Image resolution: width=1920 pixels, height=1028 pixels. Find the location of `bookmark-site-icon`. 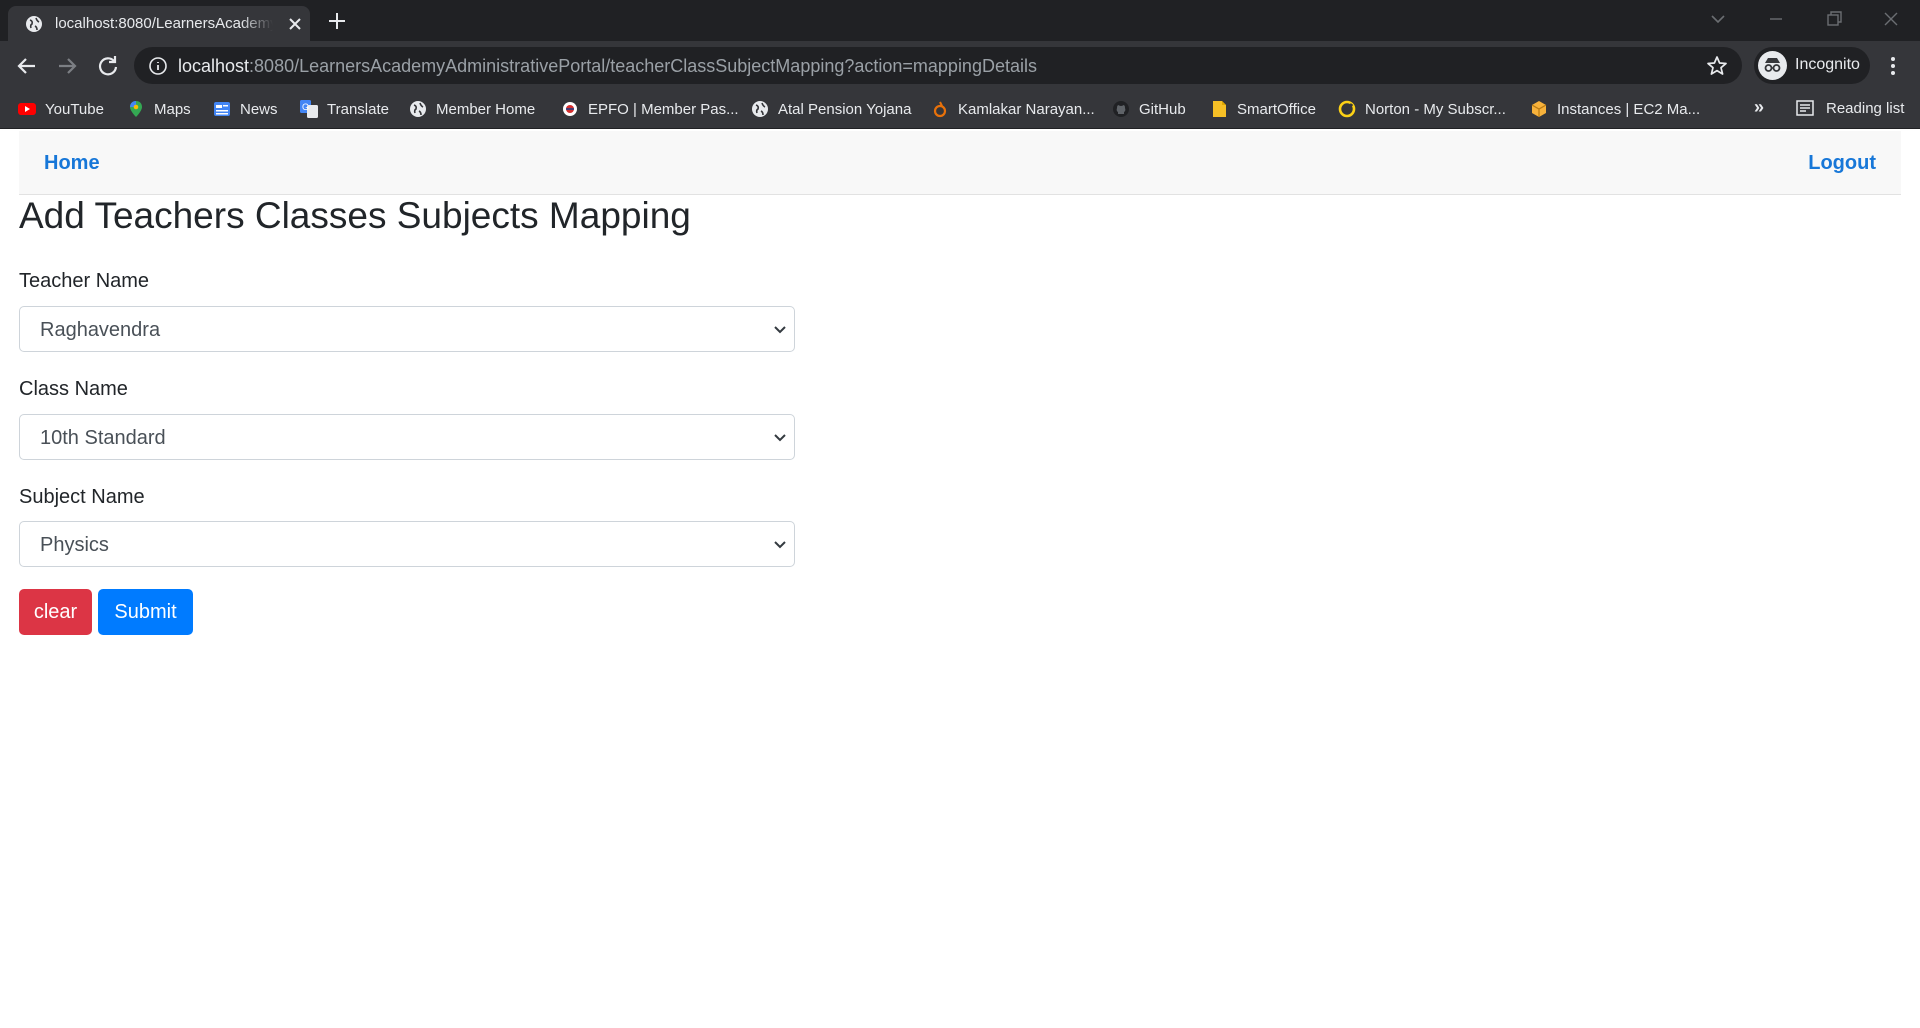

bookmark-site-icon is located at coordinates (940, 109).